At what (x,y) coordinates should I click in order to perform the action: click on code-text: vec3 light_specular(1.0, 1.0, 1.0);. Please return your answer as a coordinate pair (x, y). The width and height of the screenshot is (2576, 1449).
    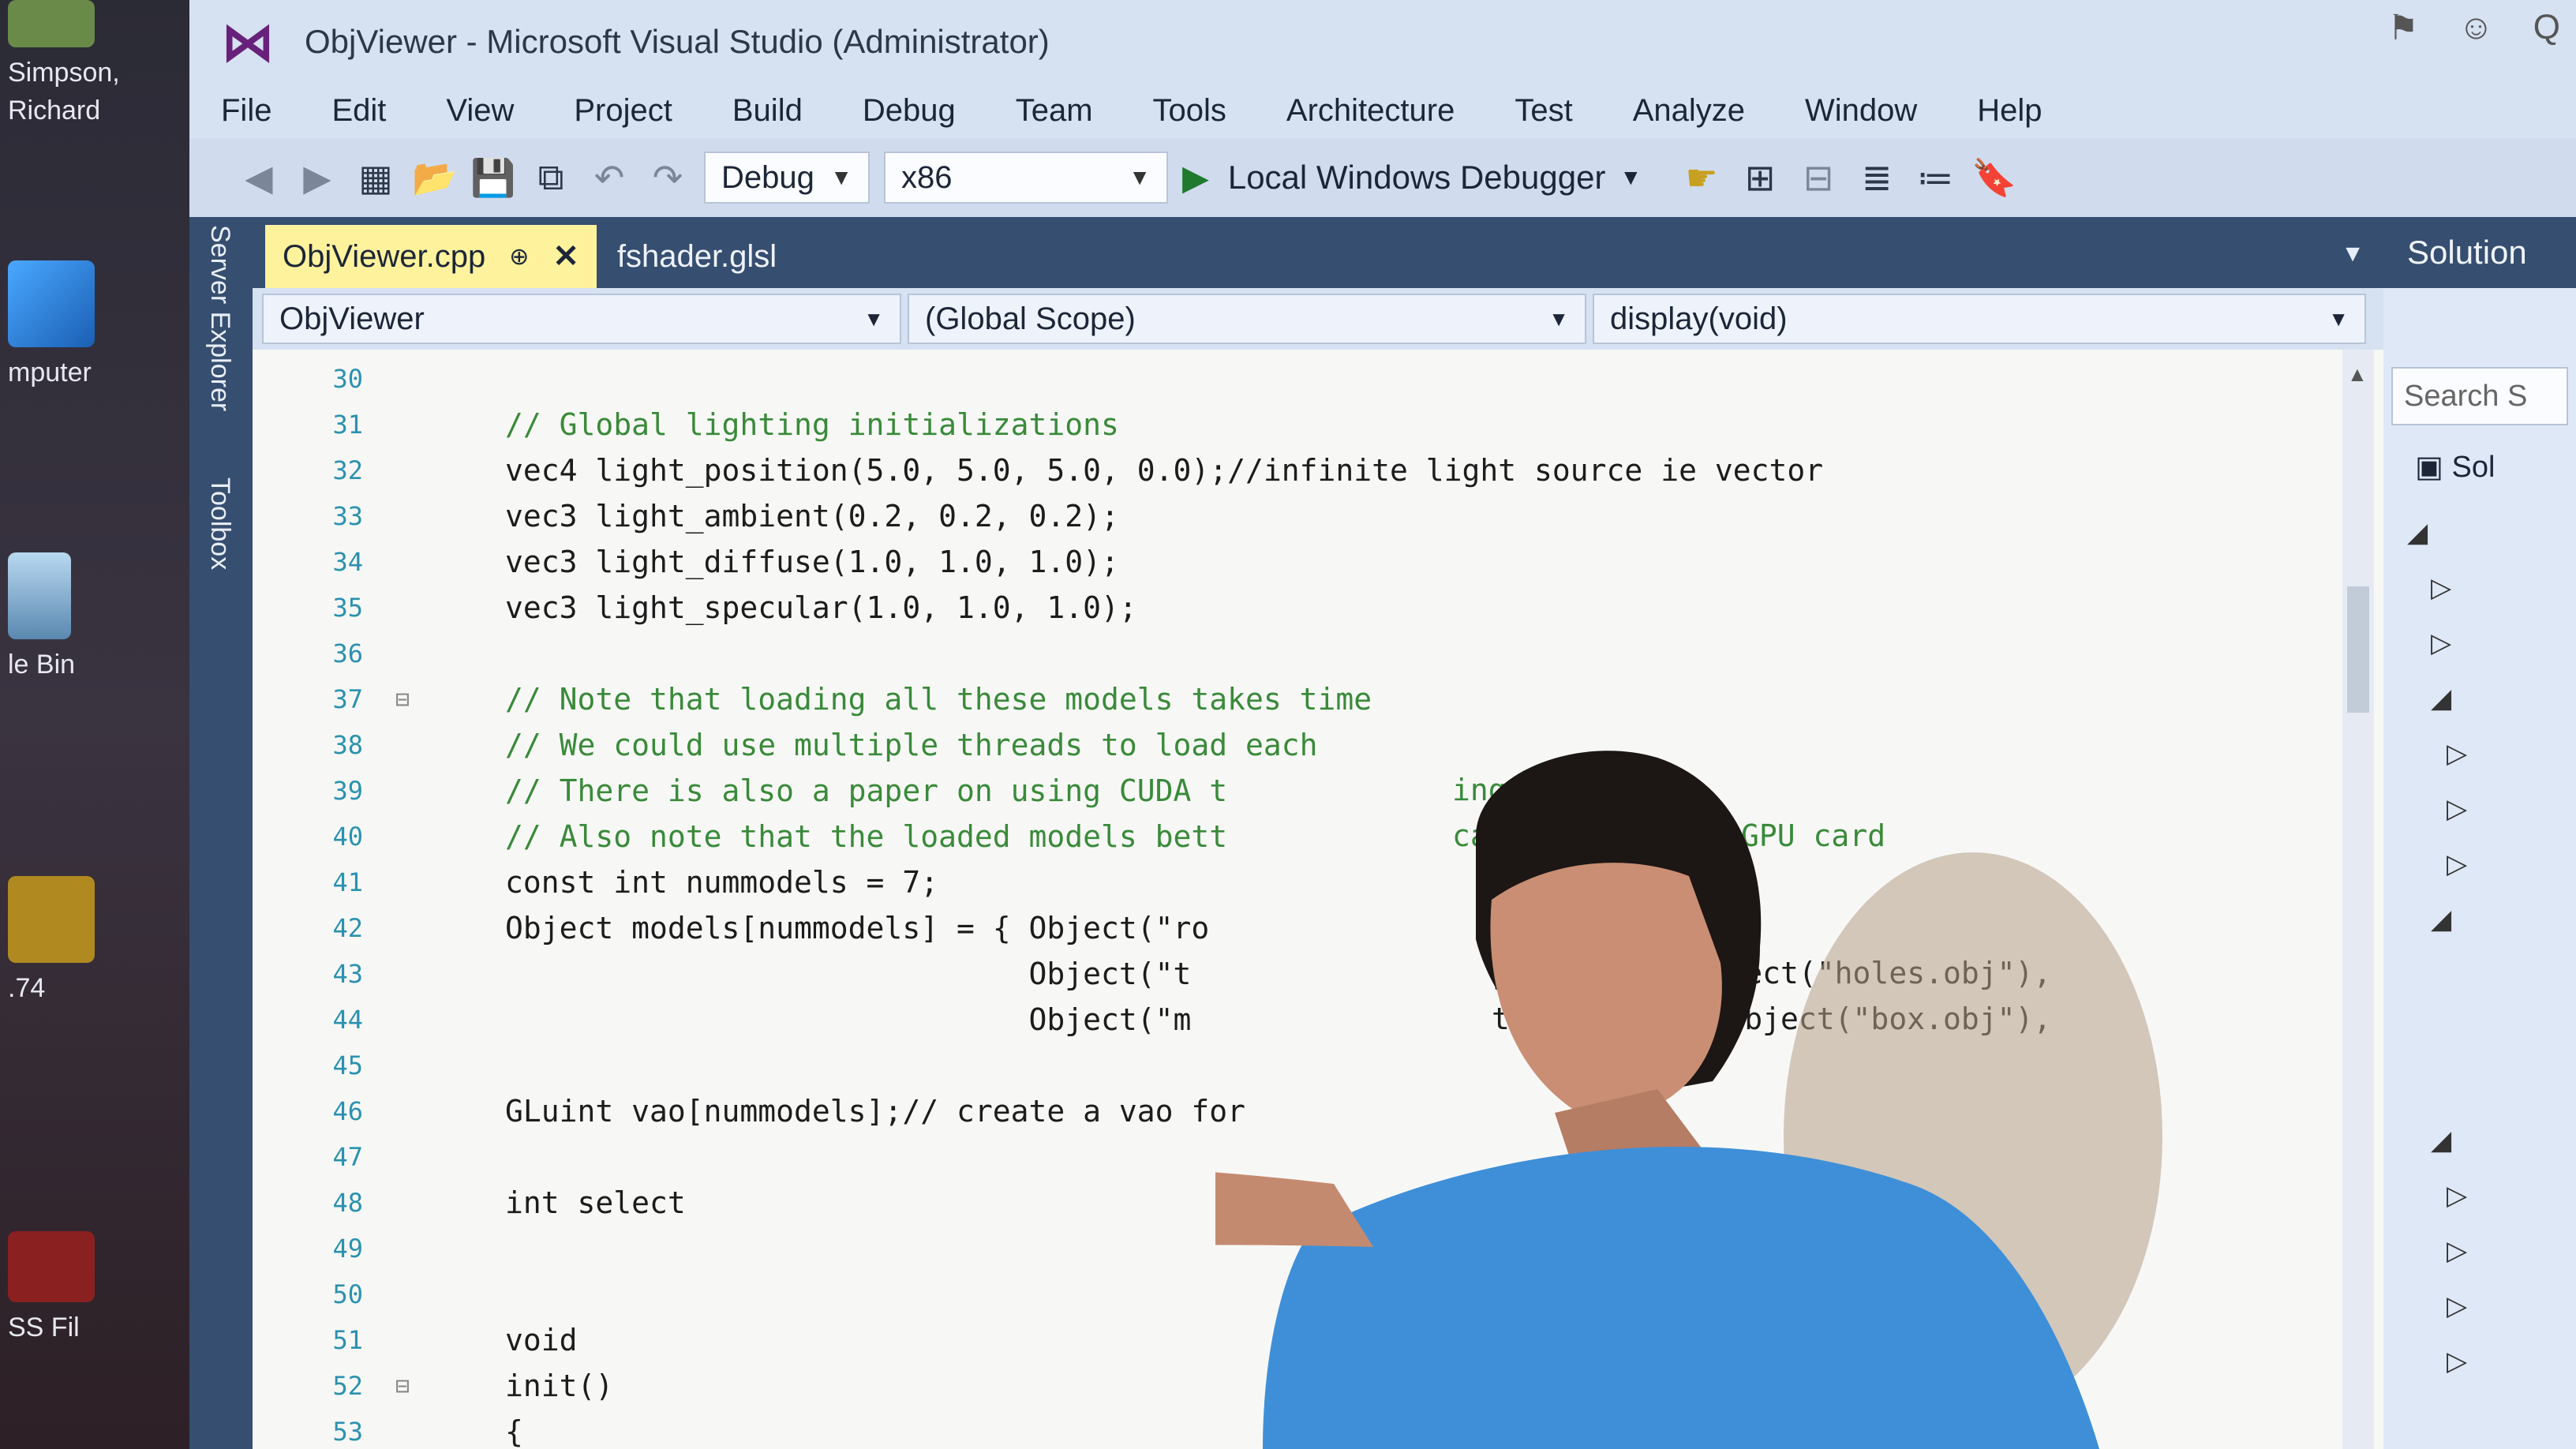
    Looking at the image, I should click on (821, 607).